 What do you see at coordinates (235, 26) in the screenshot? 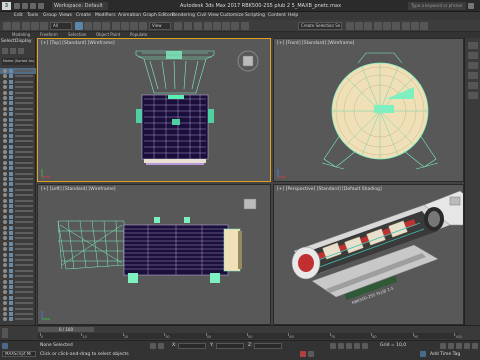
I see `spinner-snap-icon` at bounding box center [235, 26].